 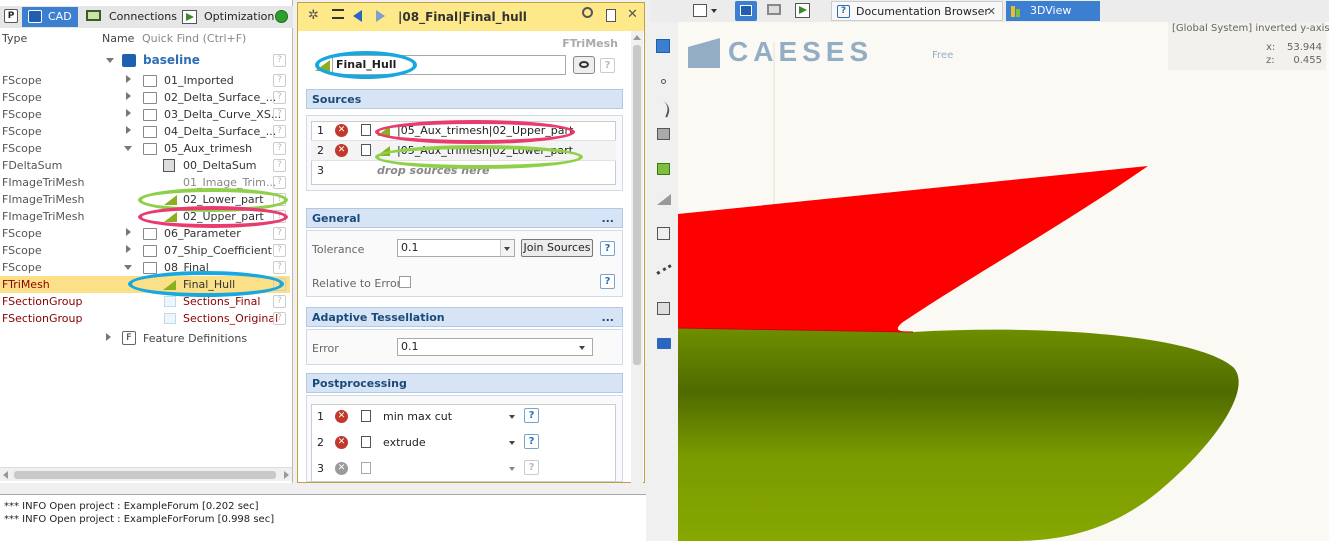 What do you see at coordinates (557, 248) in the screenshot?
I see `join-sources-button: Join Sources` at bounding box center [557, 248].